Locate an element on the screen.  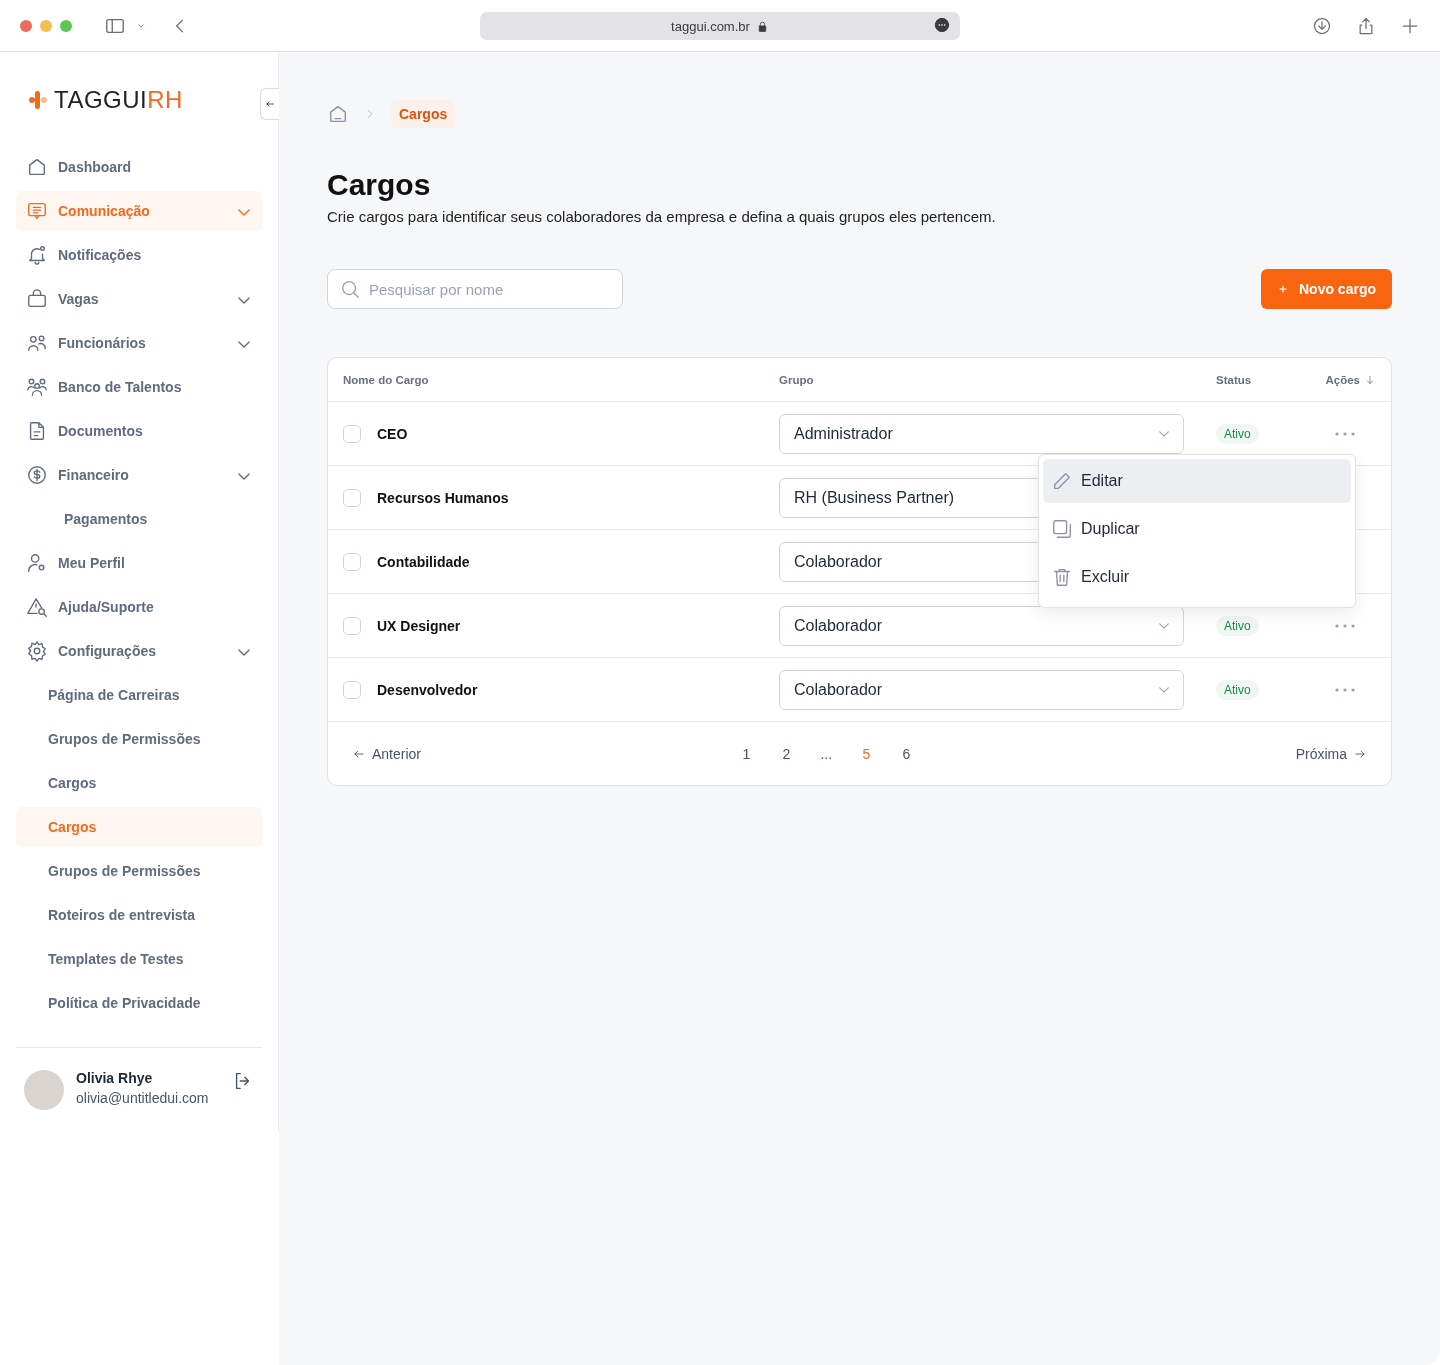
download-icon is located at coordinates (1322, 25).